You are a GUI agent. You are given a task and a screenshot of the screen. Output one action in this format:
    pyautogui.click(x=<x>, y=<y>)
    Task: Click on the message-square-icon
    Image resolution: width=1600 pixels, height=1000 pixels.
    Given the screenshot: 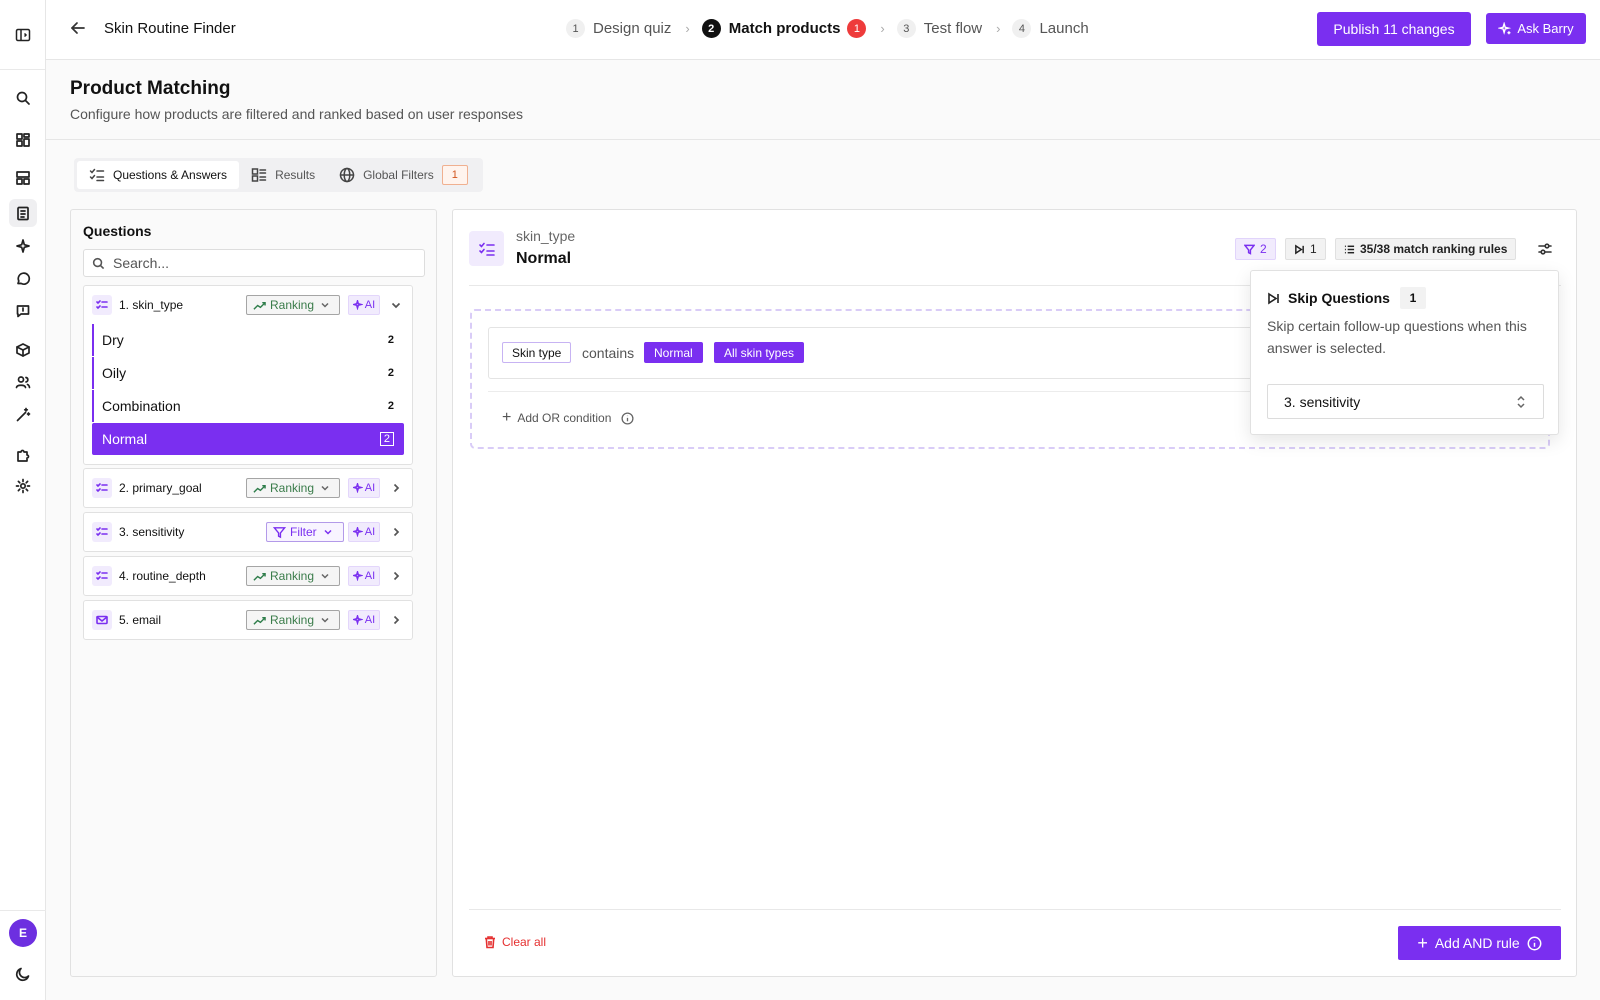 What is the action you would take?
    pyautogui.click(x=23, y=311)
    